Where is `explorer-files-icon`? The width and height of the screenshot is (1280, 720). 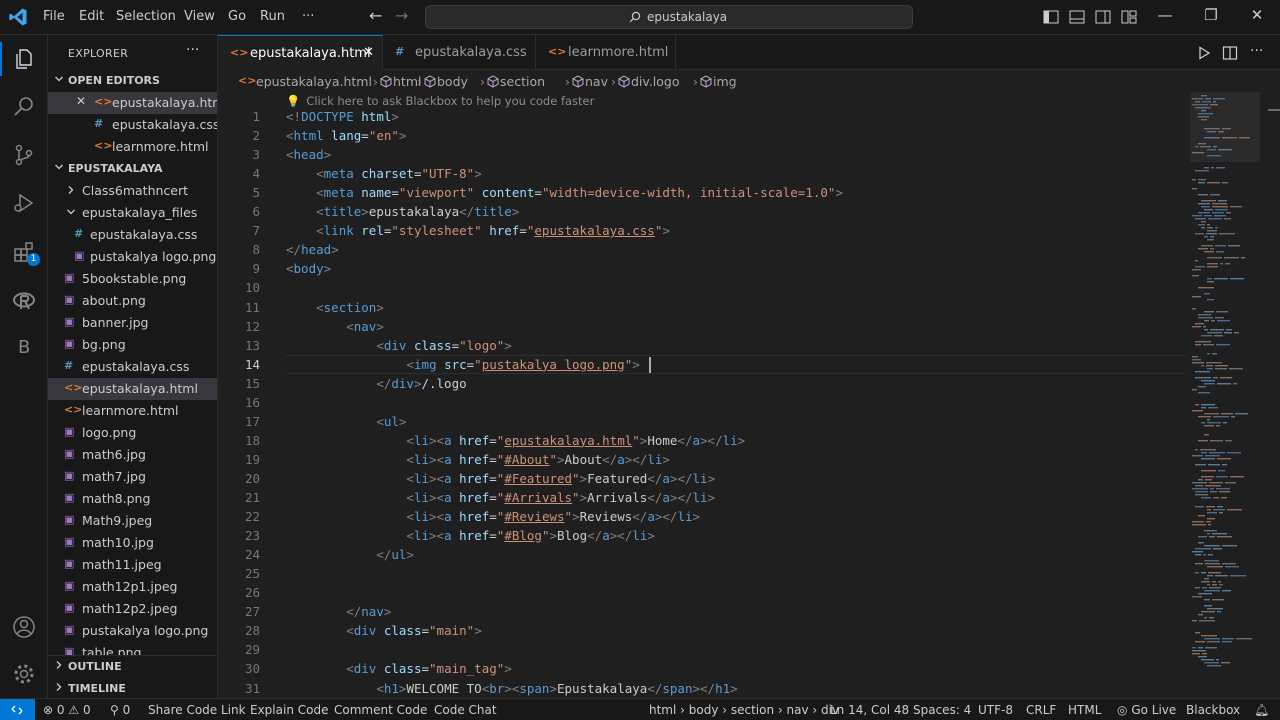
explorer-files-icon is located at coordinates (24, 59).